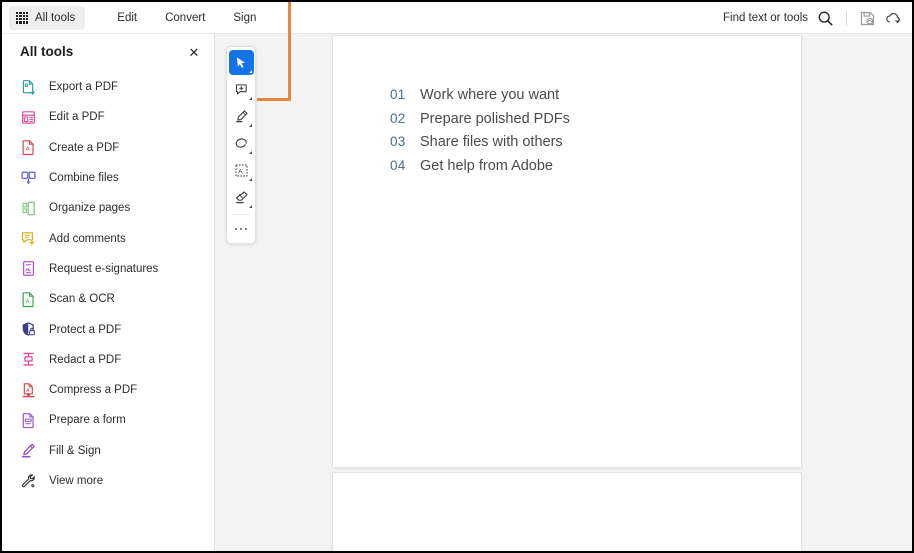 Image resolution: width=914 pixels, height=553 pixels. What do you see at coordinates (194, 52) in the screenshot?
I see `close-icon: ✕` at bounding box center [194, 52].